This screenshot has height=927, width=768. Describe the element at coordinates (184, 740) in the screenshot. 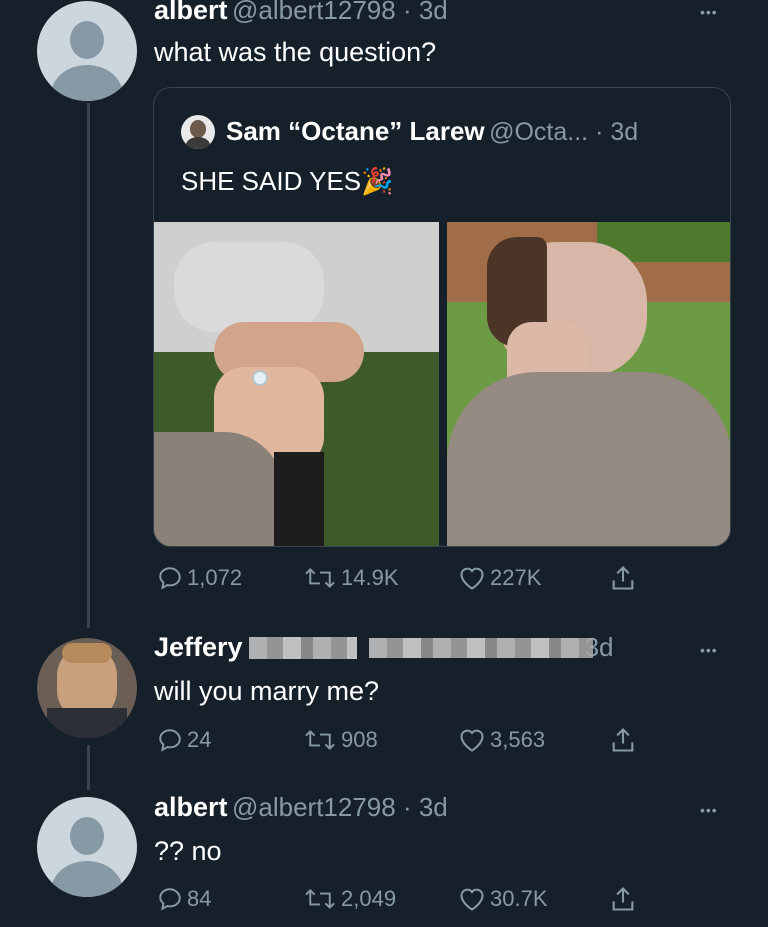

I see `reply-button: 24` at that location.